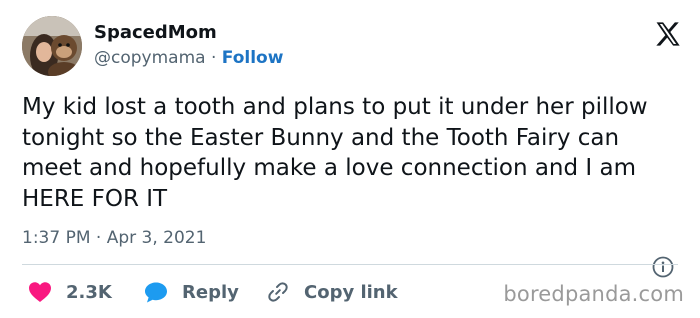 The width and height of the screenshot is (700, 318). I want to click on heart-icon, so click(40, 292).